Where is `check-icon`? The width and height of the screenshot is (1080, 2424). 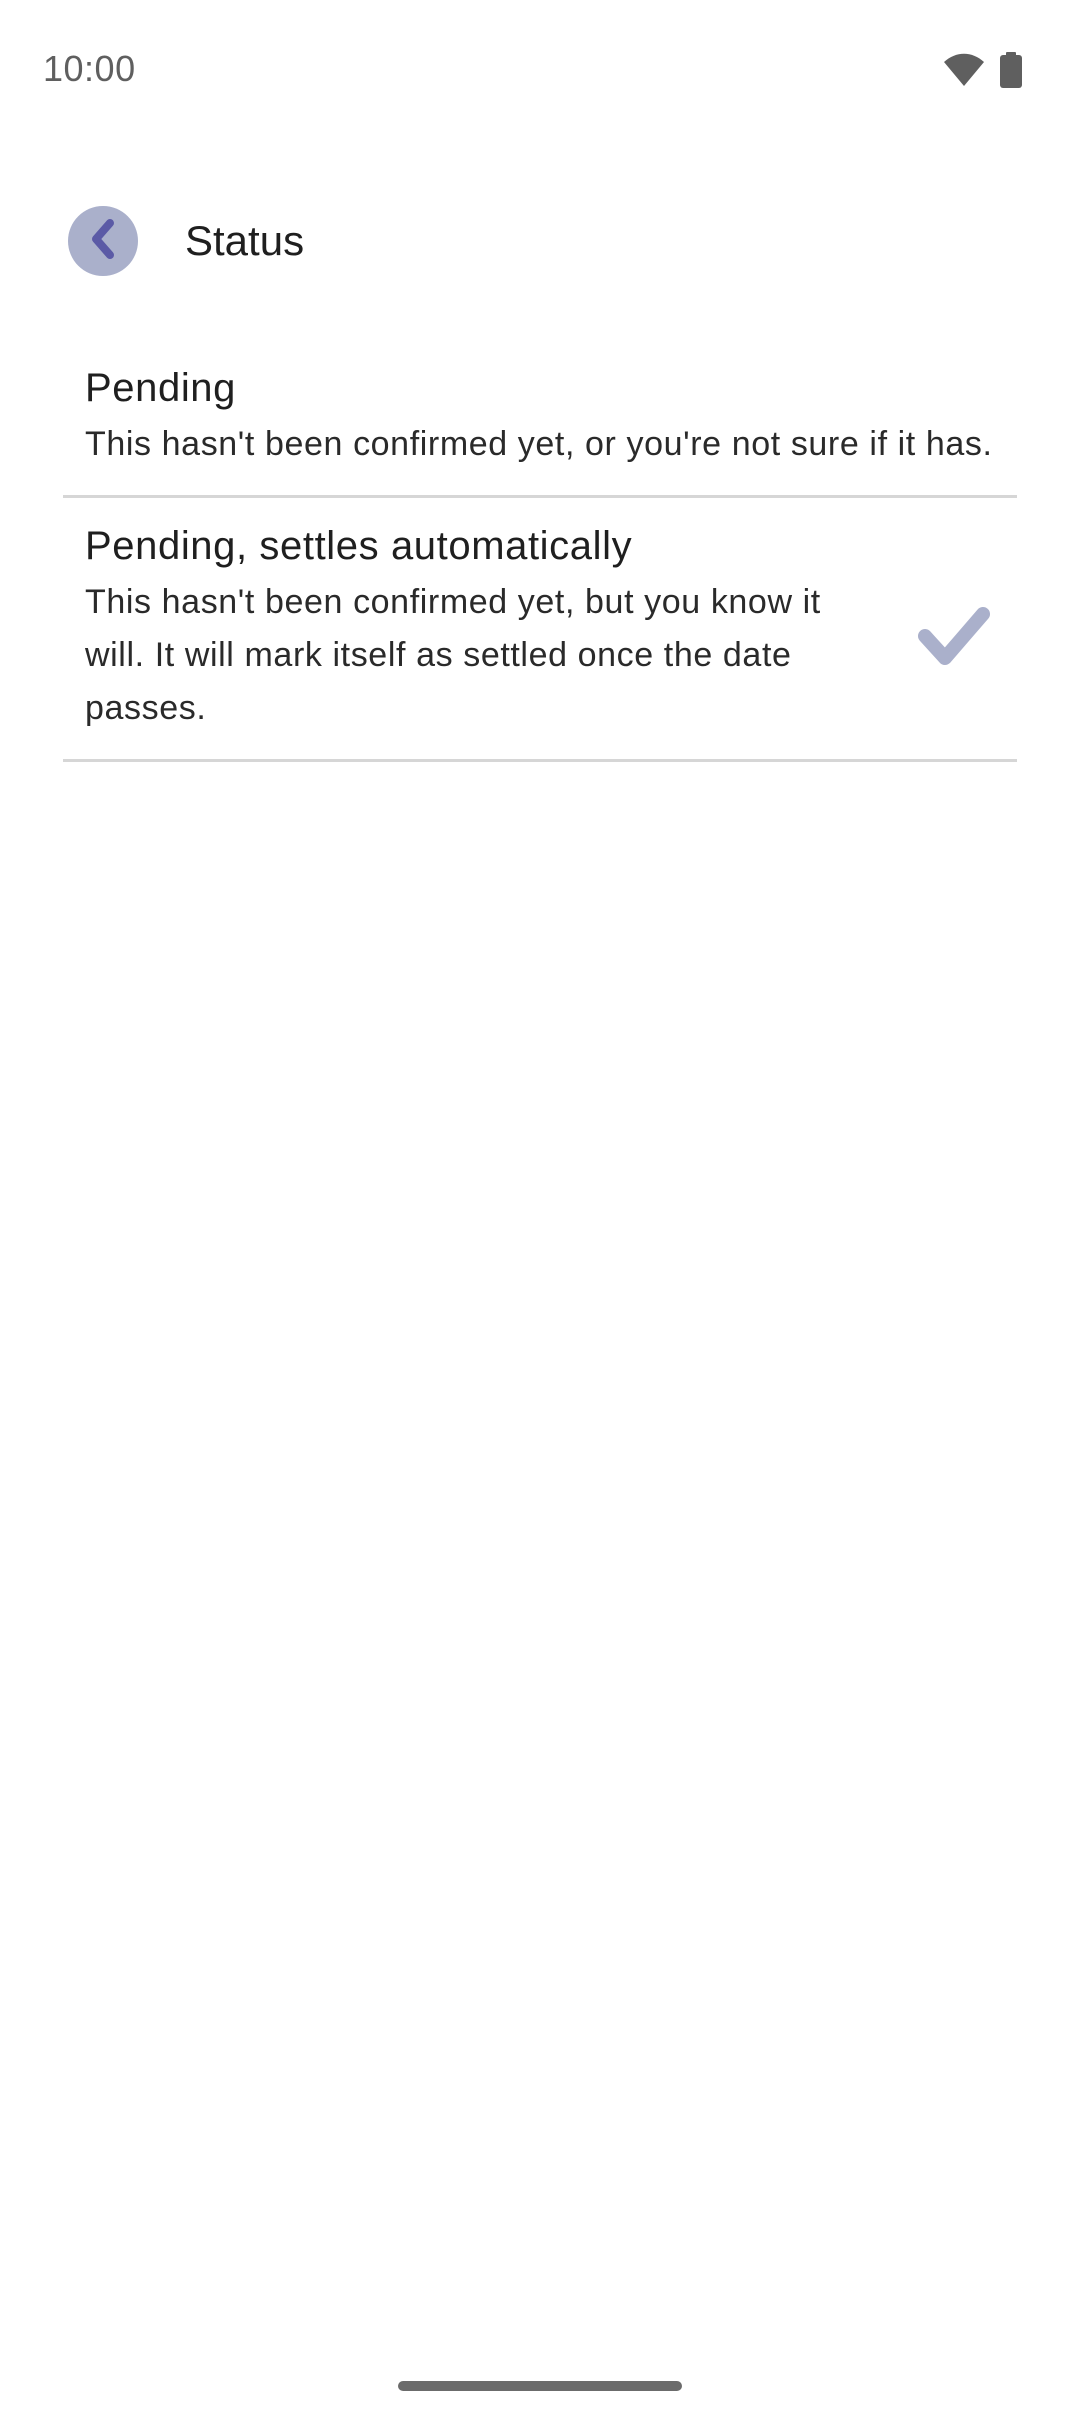
check-icon is located at coordinates (954, 637).